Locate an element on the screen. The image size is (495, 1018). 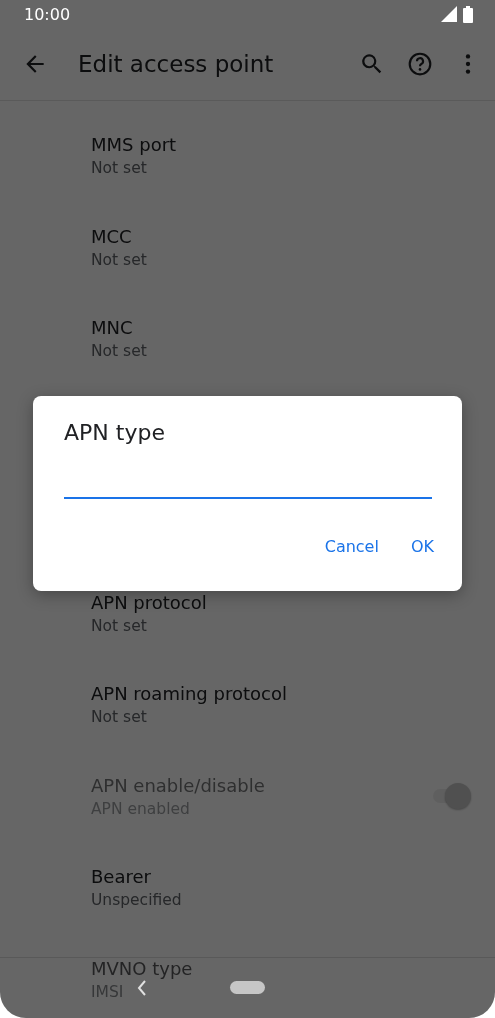
signal-icon is located at coordinates (449, 14).